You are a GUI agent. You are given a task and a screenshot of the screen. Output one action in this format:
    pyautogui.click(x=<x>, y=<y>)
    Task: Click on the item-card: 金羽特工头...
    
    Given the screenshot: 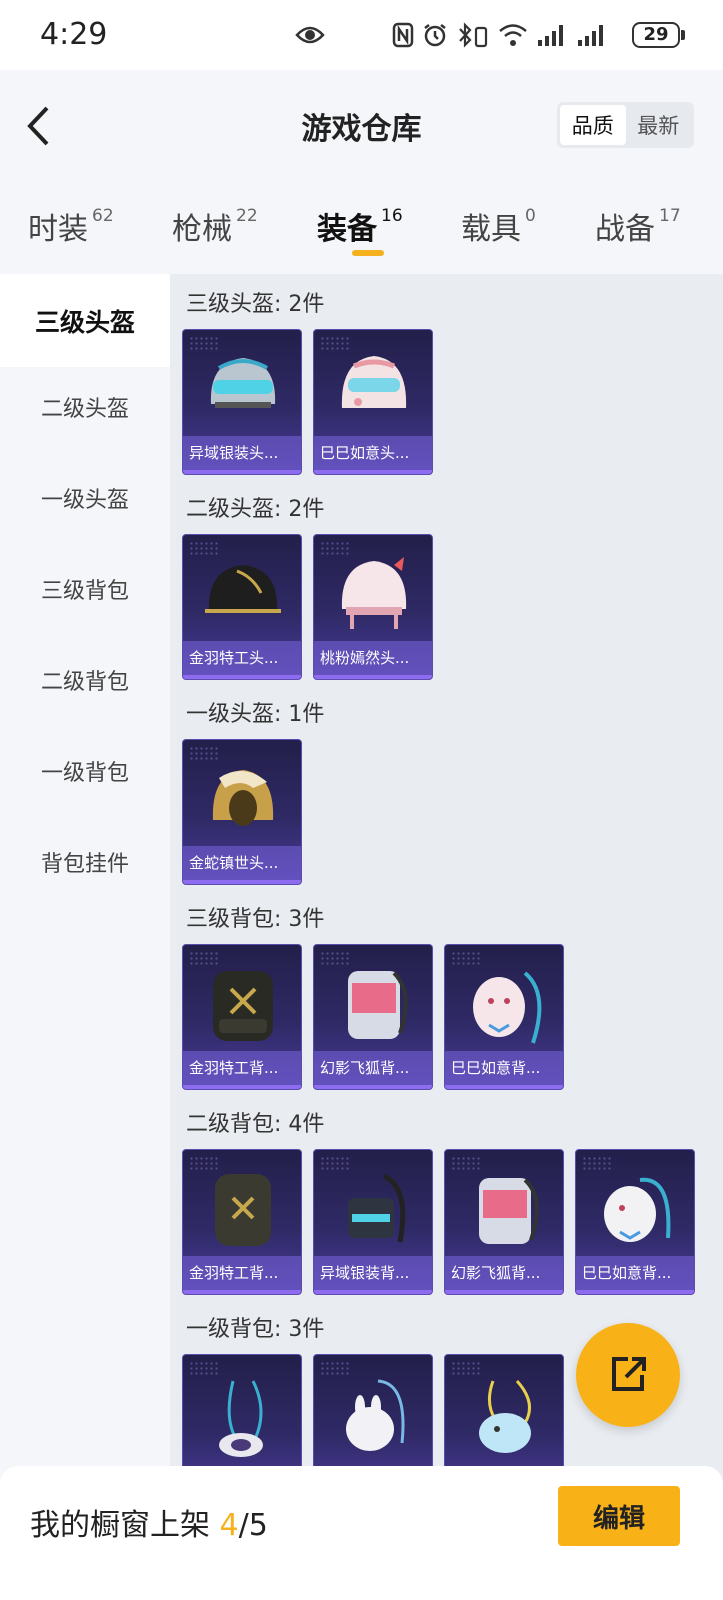 What is the action you would take?
    pyautogui.click(x=242, y=607)
    